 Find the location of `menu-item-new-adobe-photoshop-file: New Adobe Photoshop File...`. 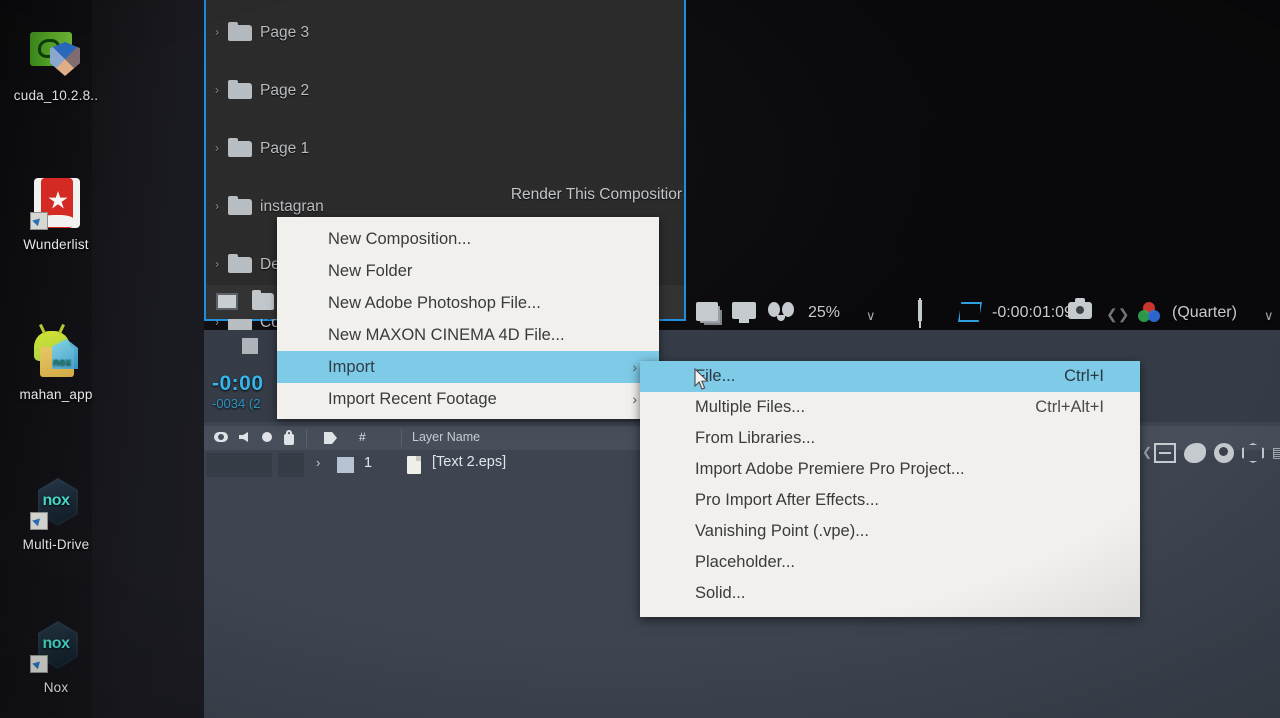

menu-item-new-adobe-photoshop-file: New Adobe Photoshop File... is located at coordinates (468, 303).